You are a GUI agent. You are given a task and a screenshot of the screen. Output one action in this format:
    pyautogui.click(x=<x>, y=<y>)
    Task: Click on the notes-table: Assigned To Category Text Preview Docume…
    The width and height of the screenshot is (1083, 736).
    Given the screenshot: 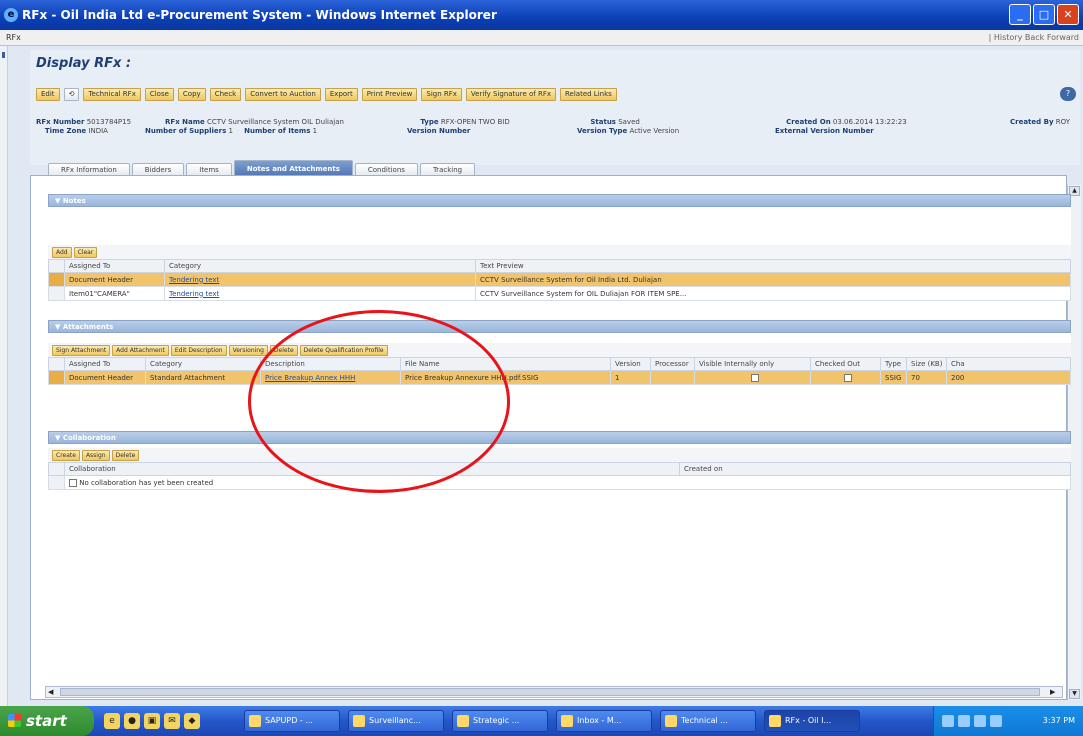 What is the action you would take?
    pyautogui.click(x=559, y=280)
    